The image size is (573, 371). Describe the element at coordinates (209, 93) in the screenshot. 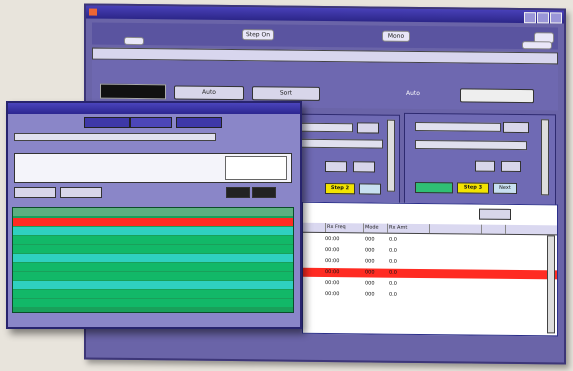

I see `toolbar-button-1: Auto` at that location.